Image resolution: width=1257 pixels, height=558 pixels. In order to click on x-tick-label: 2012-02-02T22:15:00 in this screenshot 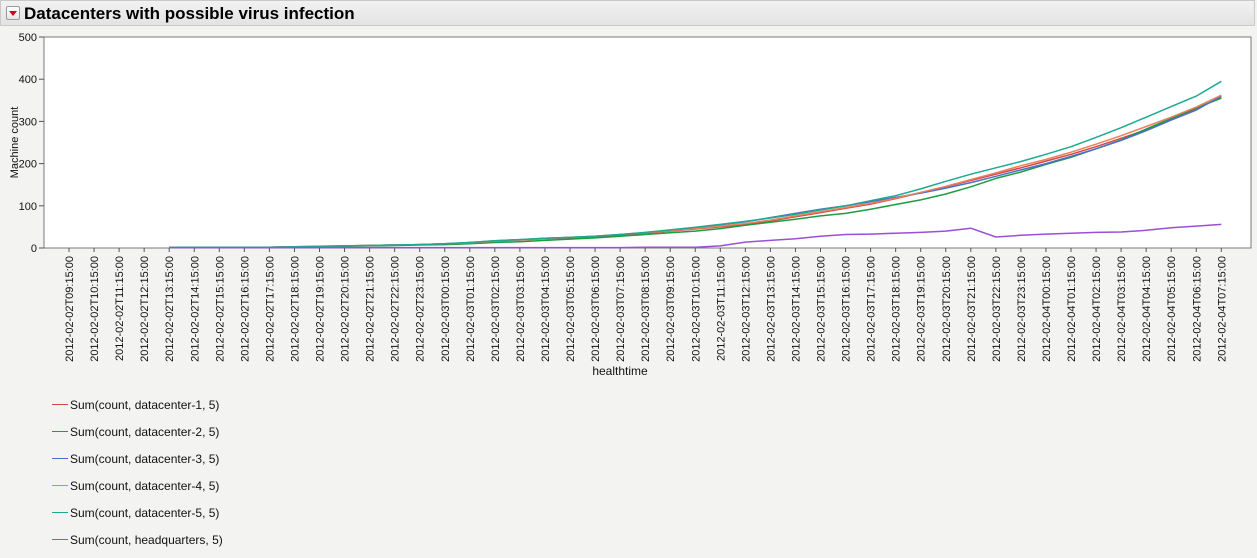, I will do `click(396, 309)`.